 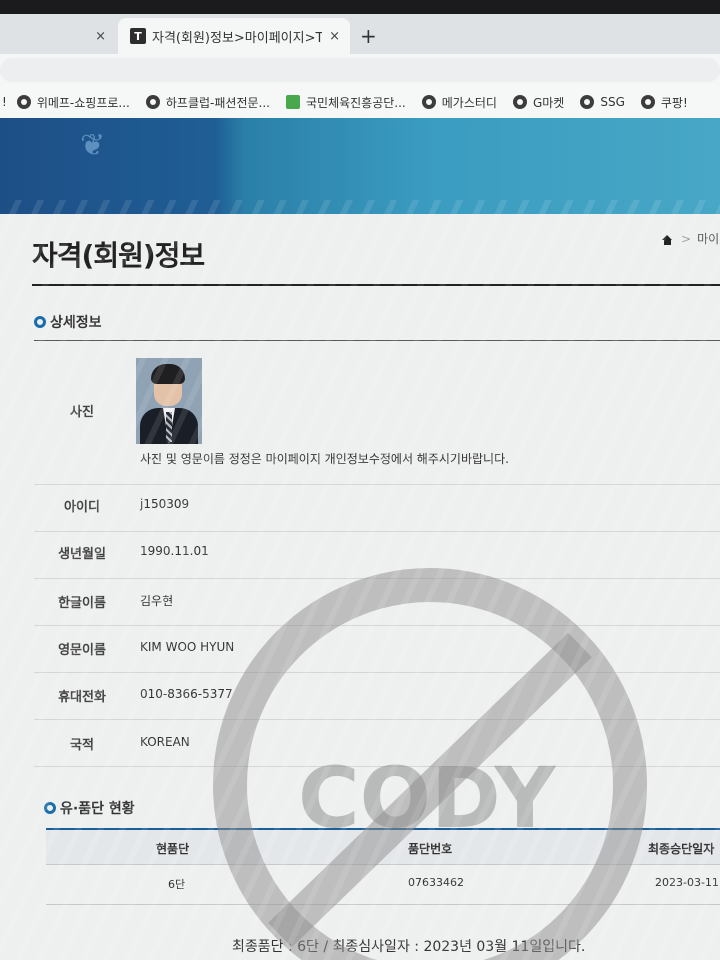 I want to click on address-bar, so click(x=360, y=70).